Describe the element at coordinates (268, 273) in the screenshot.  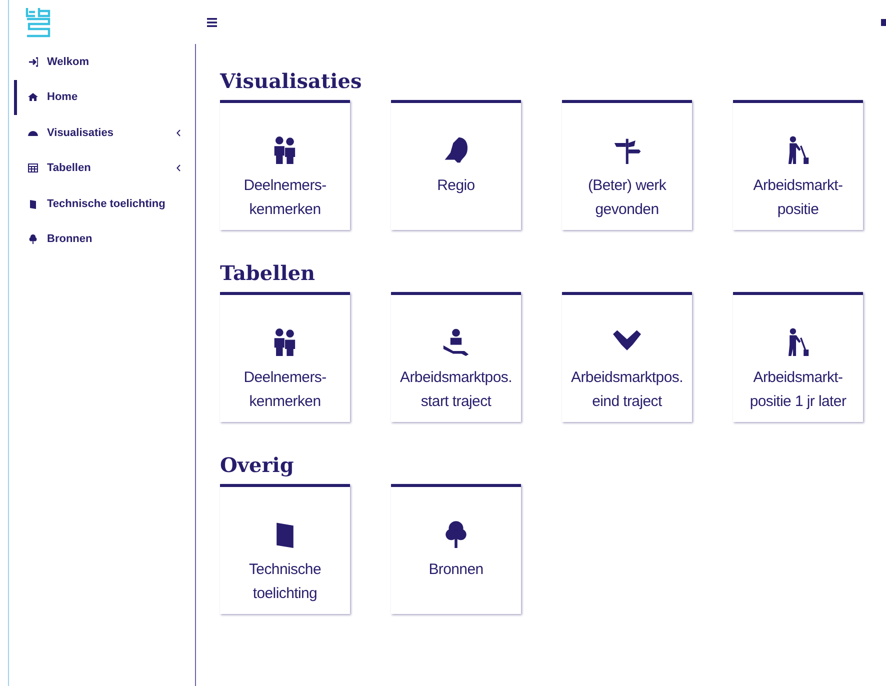
I see `section-heading: Tabellen` at that location.